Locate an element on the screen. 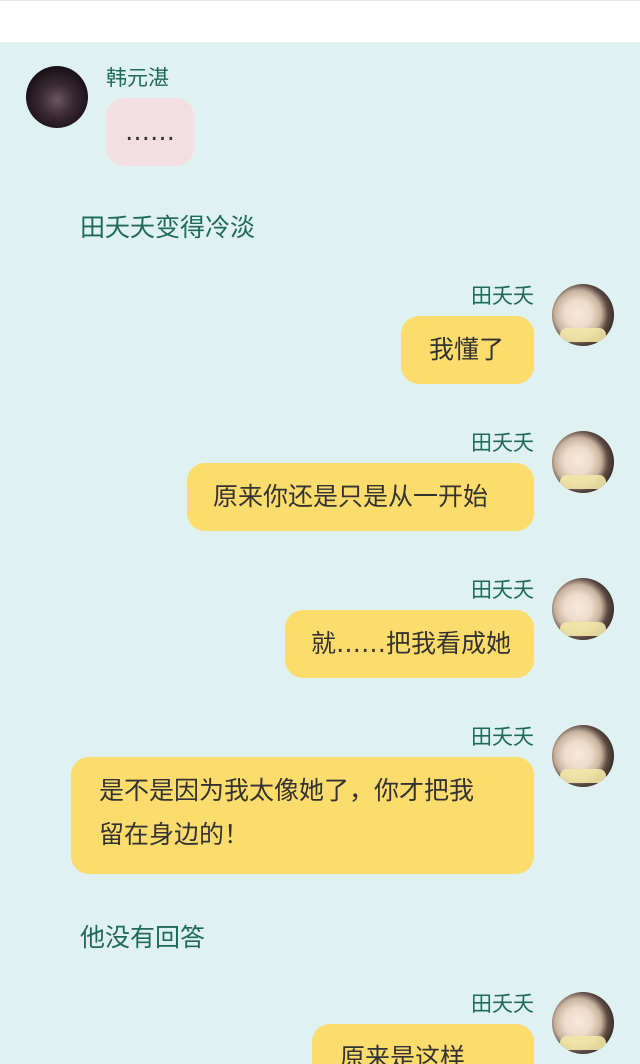 The width and height of the screenshot is (640, 1064). message-bubble: 原来是这样 is located at coordinates (423, 1044).